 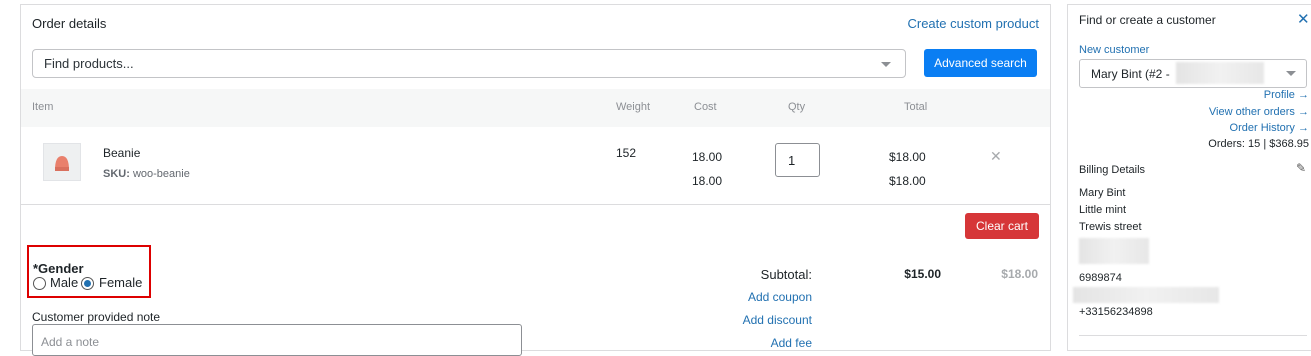 I want to click on product-cost: 18.00, so click(x=707, y=157).